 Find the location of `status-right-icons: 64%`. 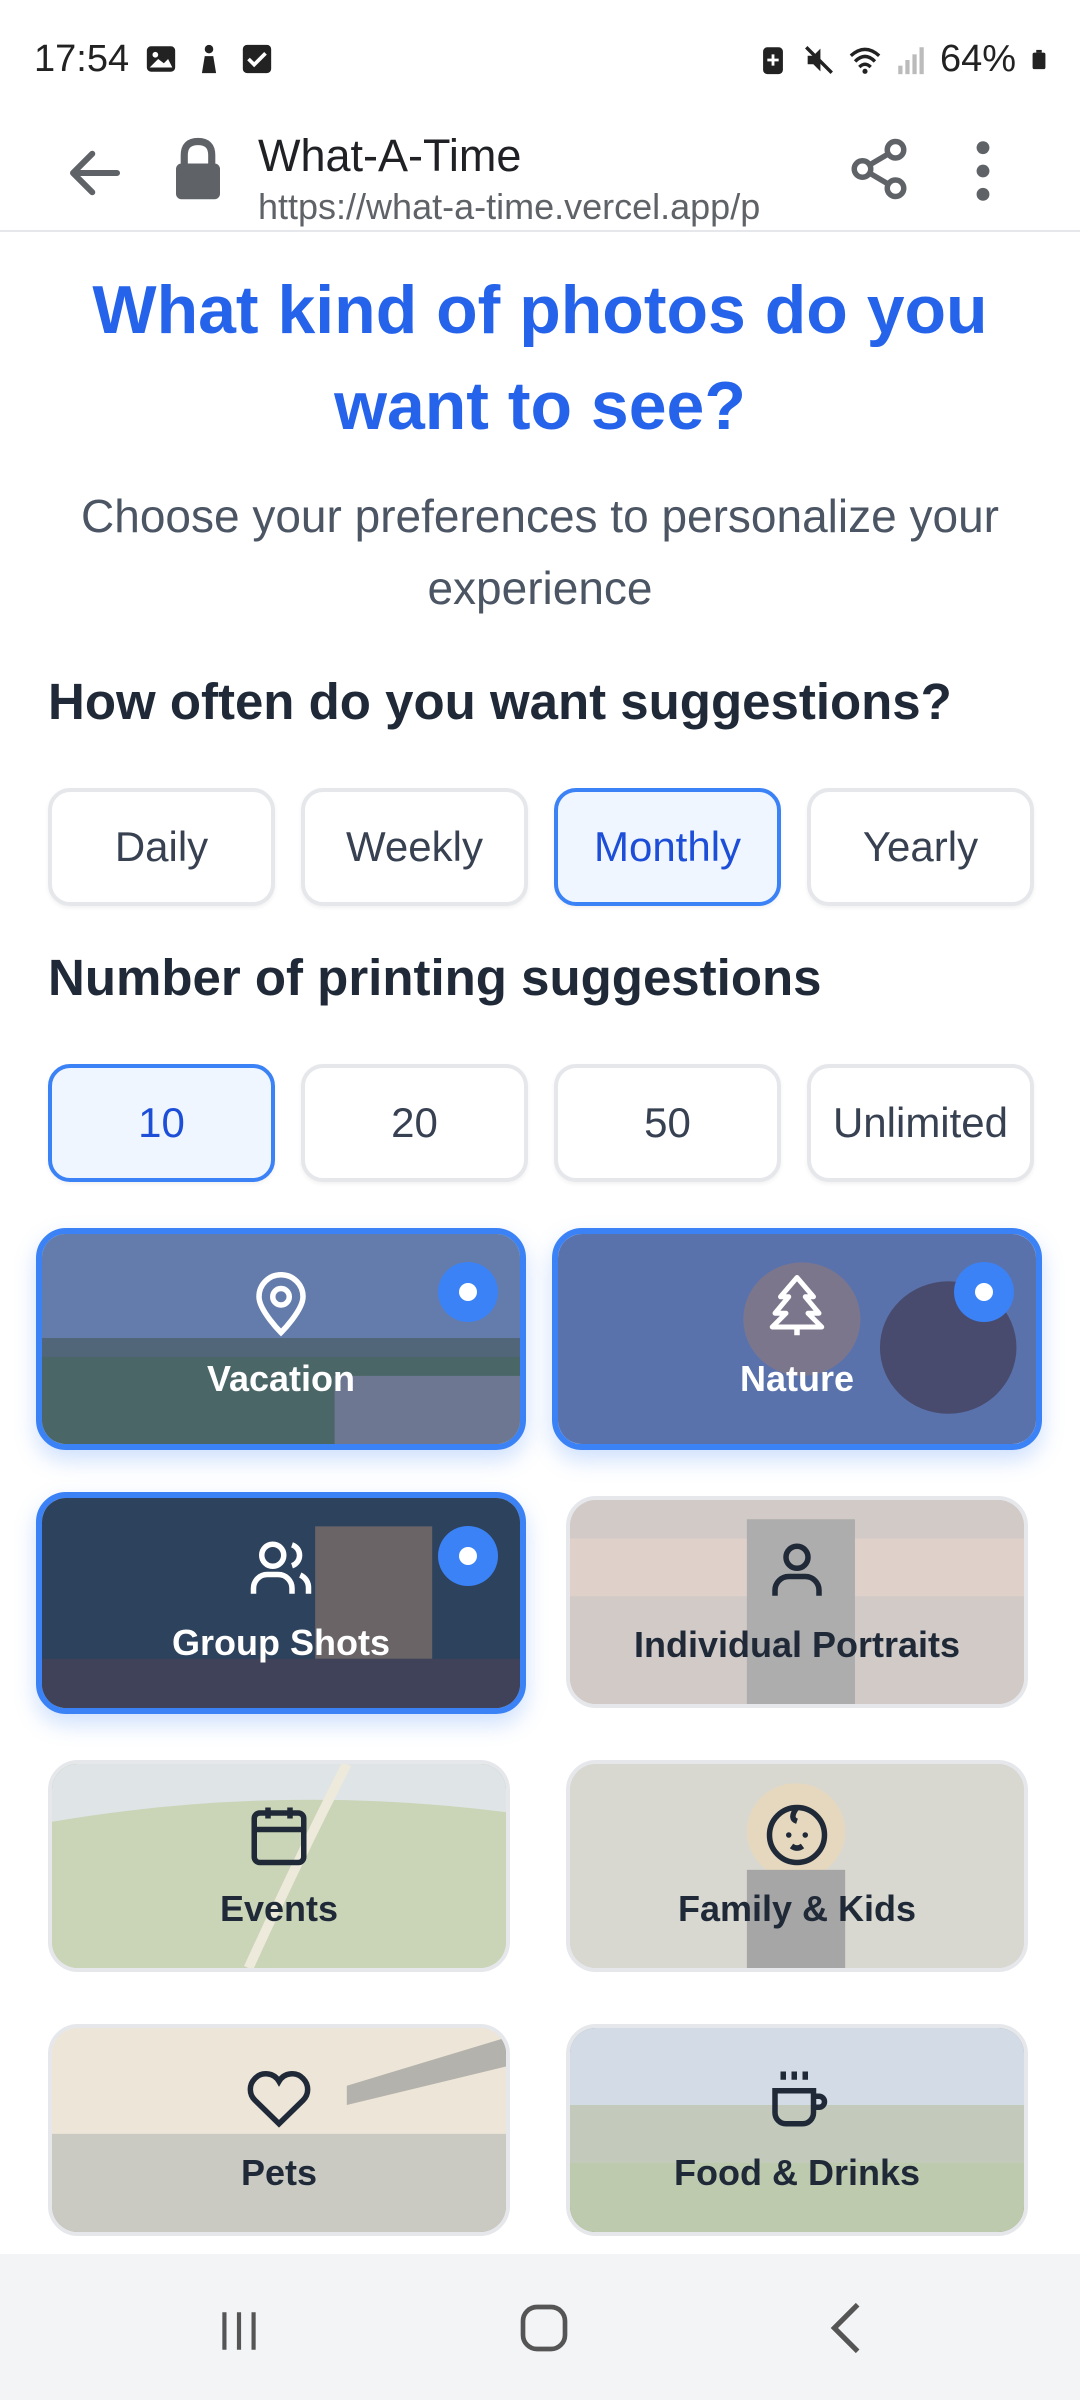

status-right-icons: 64% is located at coordinates (903, 59).